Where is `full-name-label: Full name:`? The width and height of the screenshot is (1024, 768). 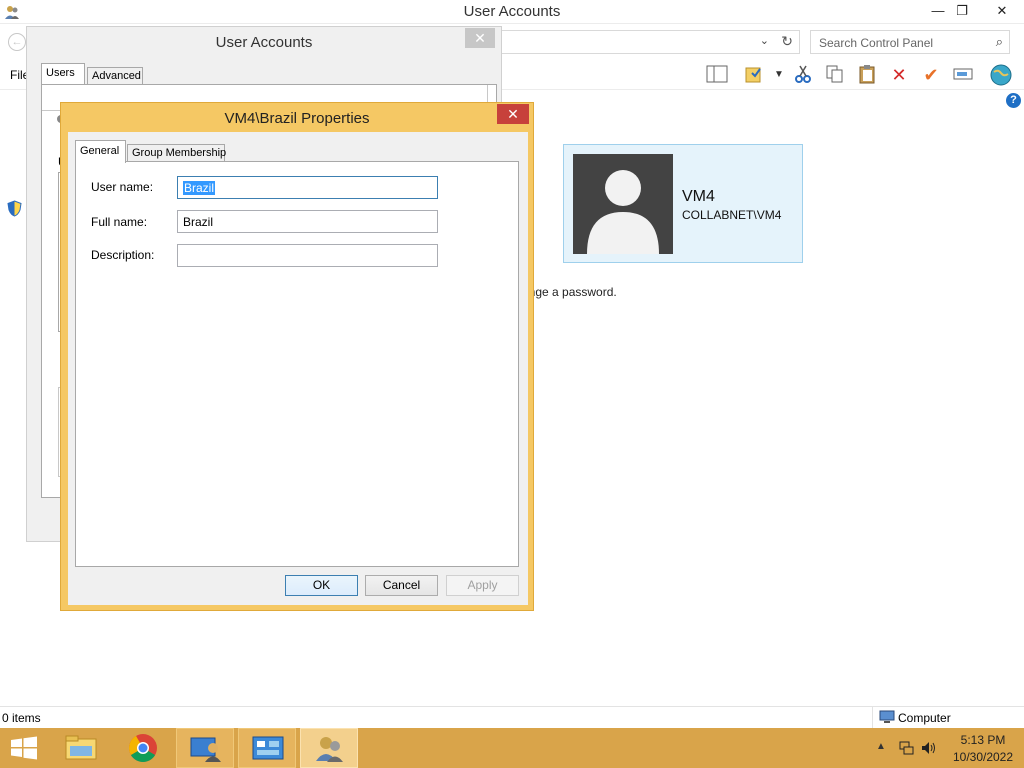
full-name-label: Full name: is located at coordinates (119, 222).